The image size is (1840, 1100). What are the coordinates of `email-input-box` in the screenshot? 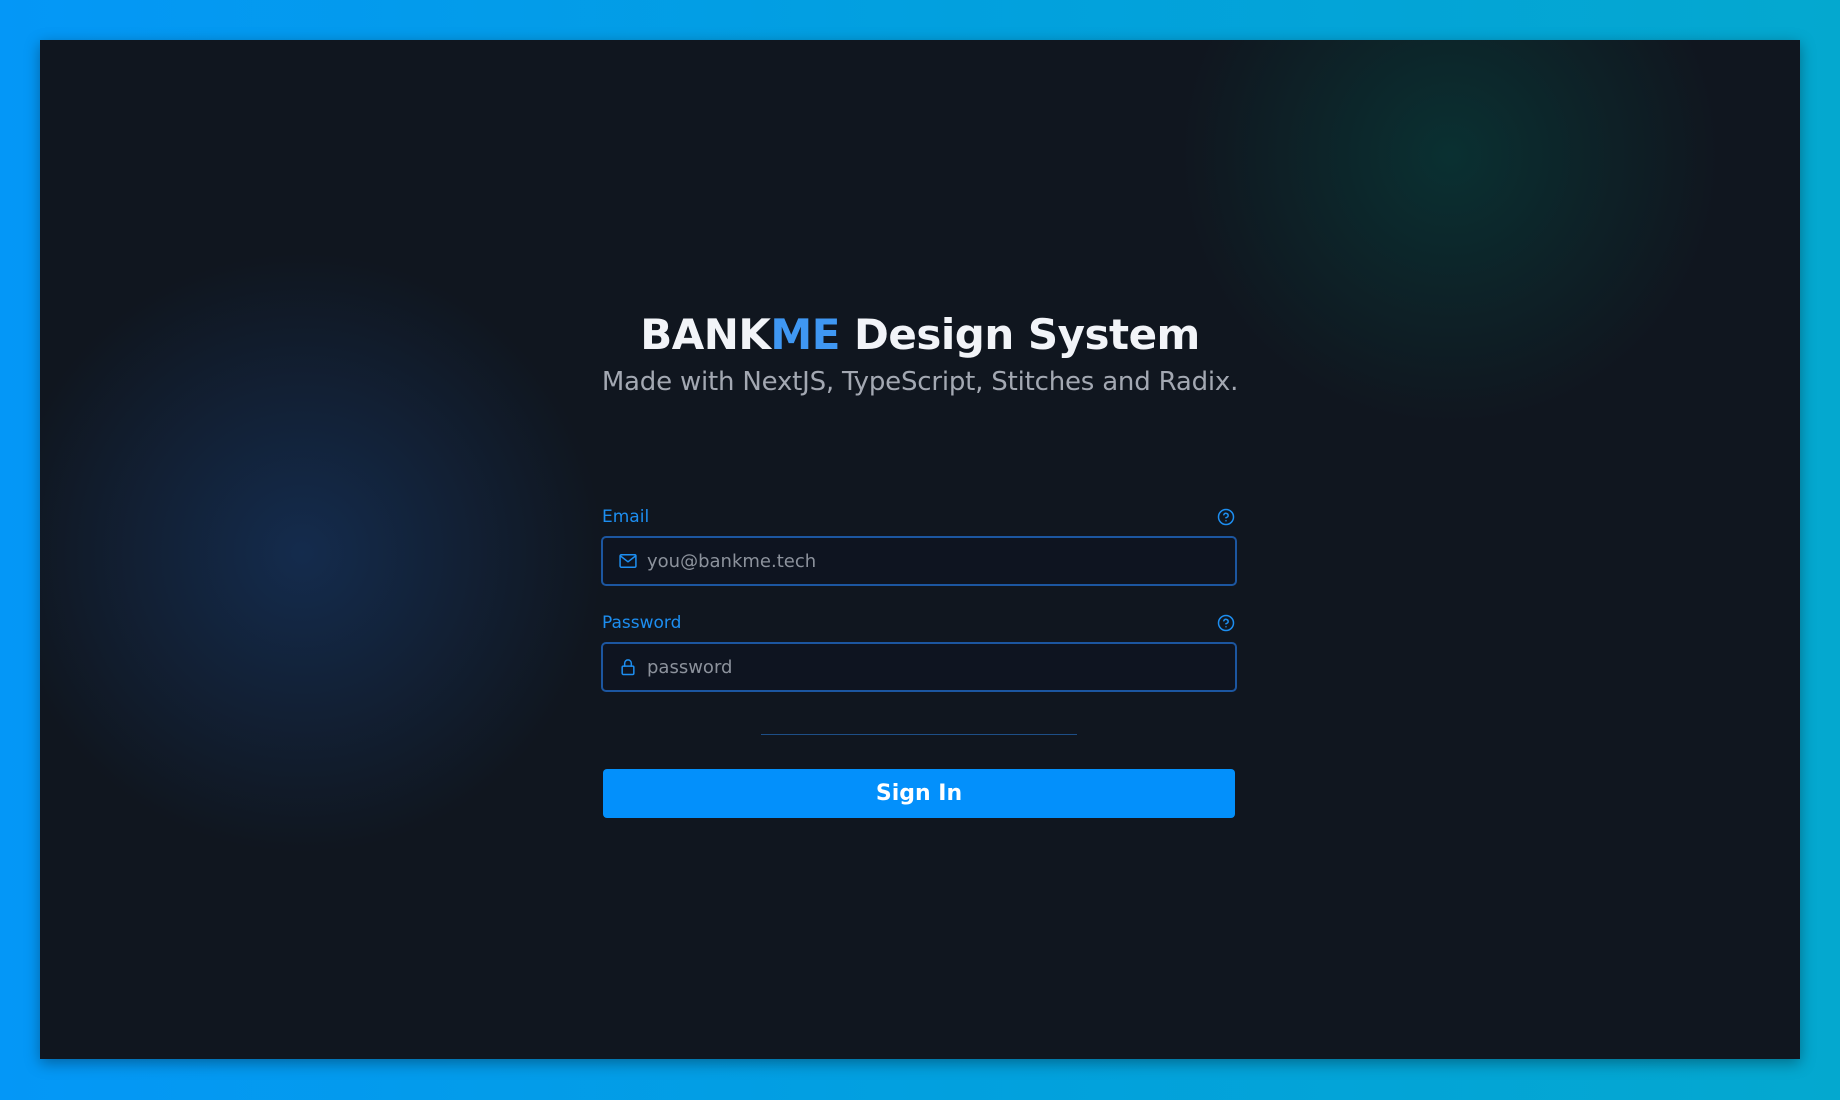 It's located at (919, 561).